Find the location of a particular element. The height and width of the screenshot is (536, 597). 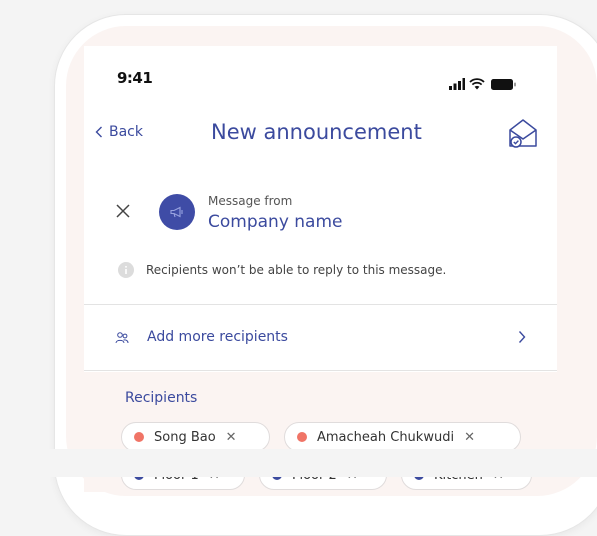

add-recipients-row: Add more recipients is located at coordinates (320, 338).